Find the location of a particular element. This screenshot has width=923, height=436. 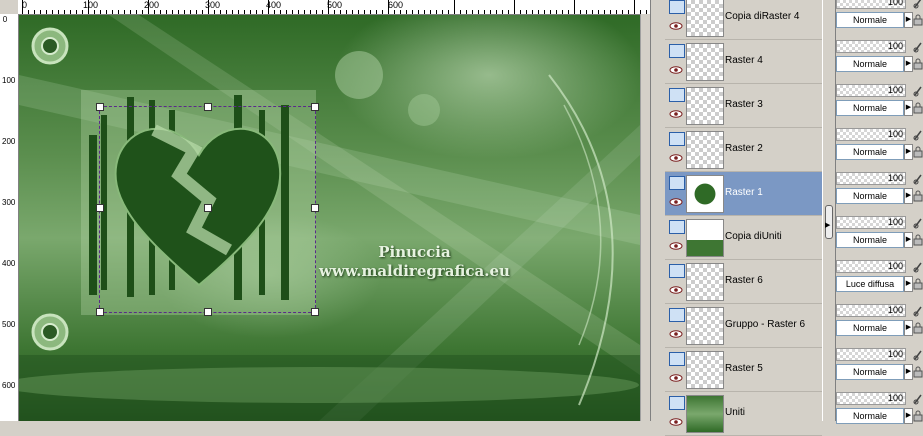

pivot-handle is located at coordinates (208, 208).